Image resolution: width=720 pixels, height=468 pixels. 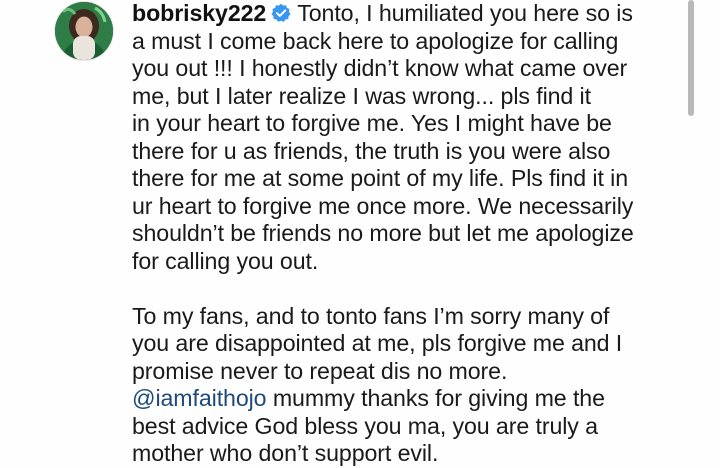 What do you see at coordinates (285, 453) in the screenshot?
I see `caption-line: mother who don’t support evil.` at bounding box center [285, 453].